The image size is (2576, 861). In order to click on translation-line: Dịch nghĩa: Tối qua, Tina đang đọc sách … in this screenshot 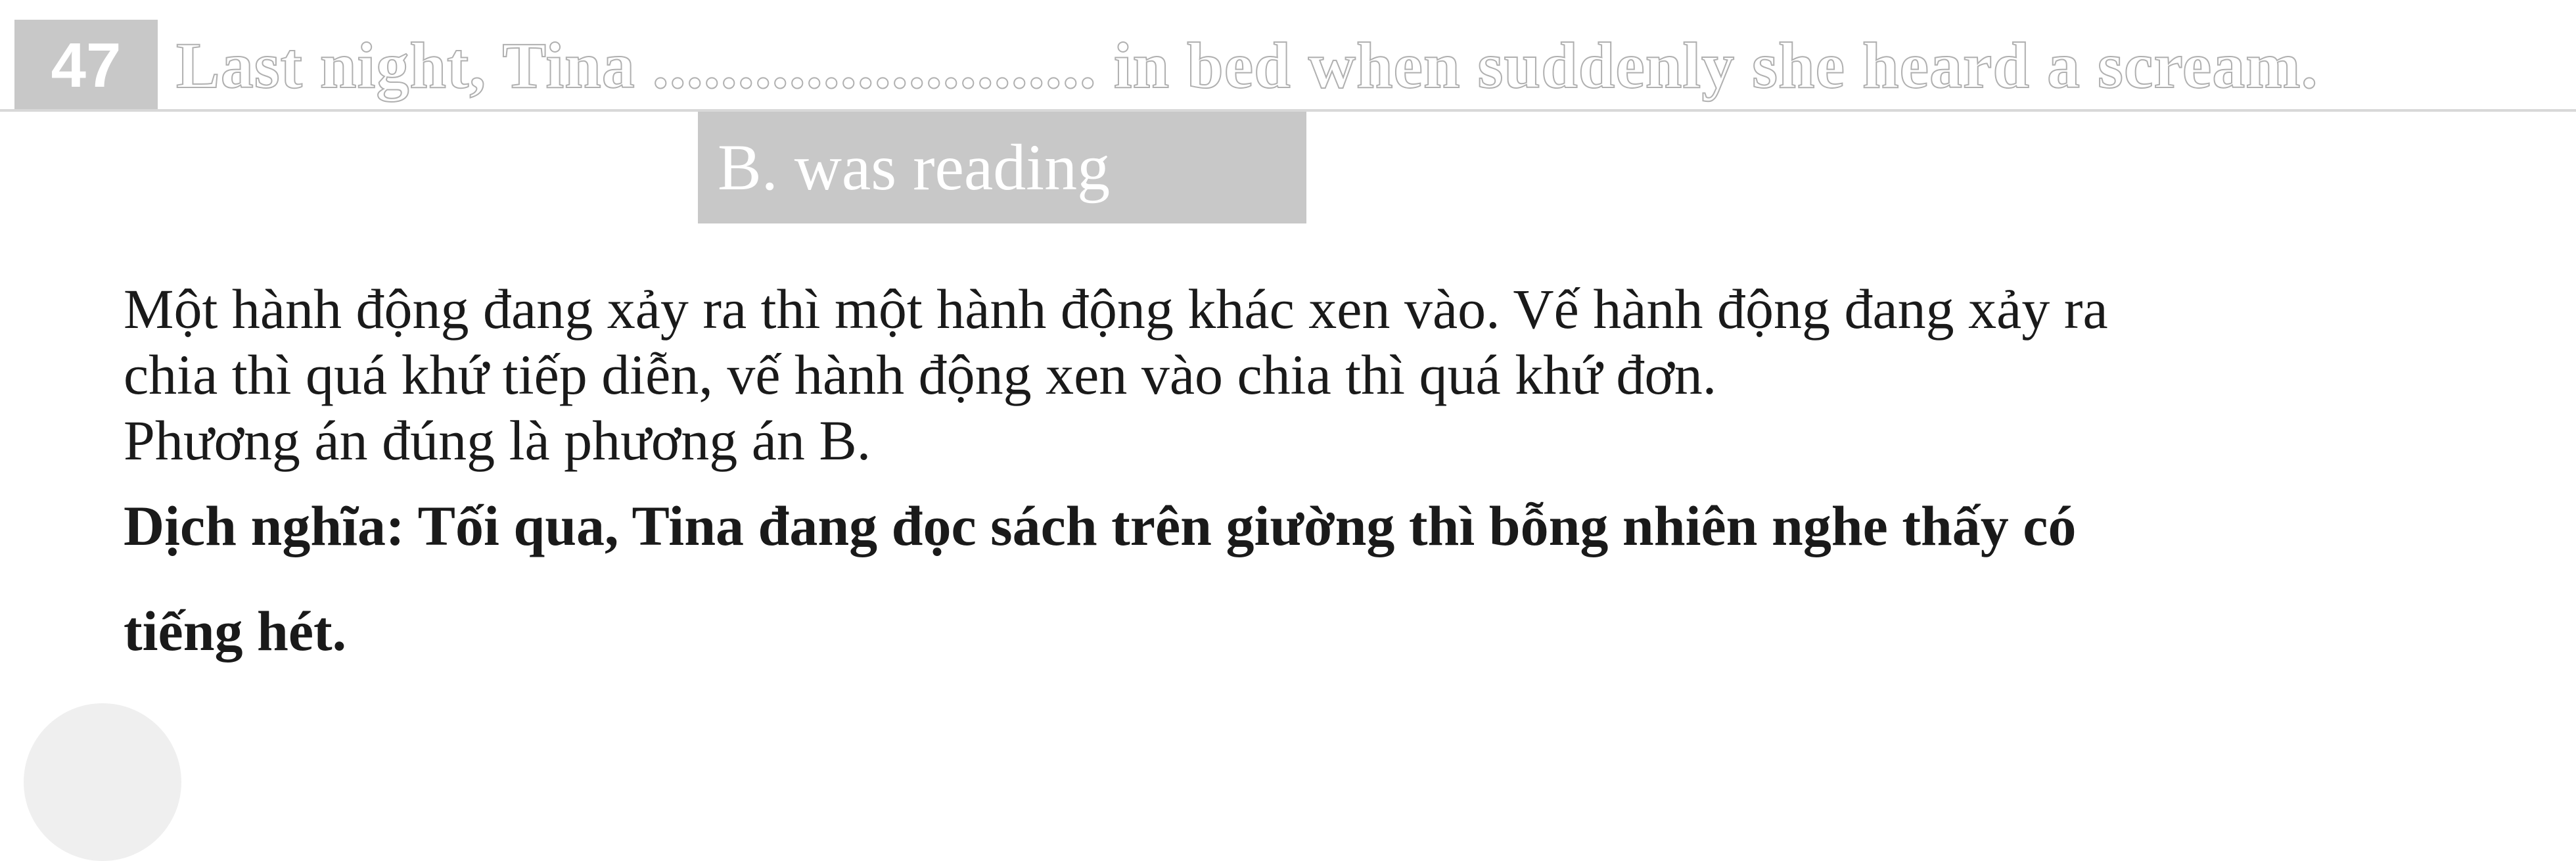, I will do `click(1101, 525)`.